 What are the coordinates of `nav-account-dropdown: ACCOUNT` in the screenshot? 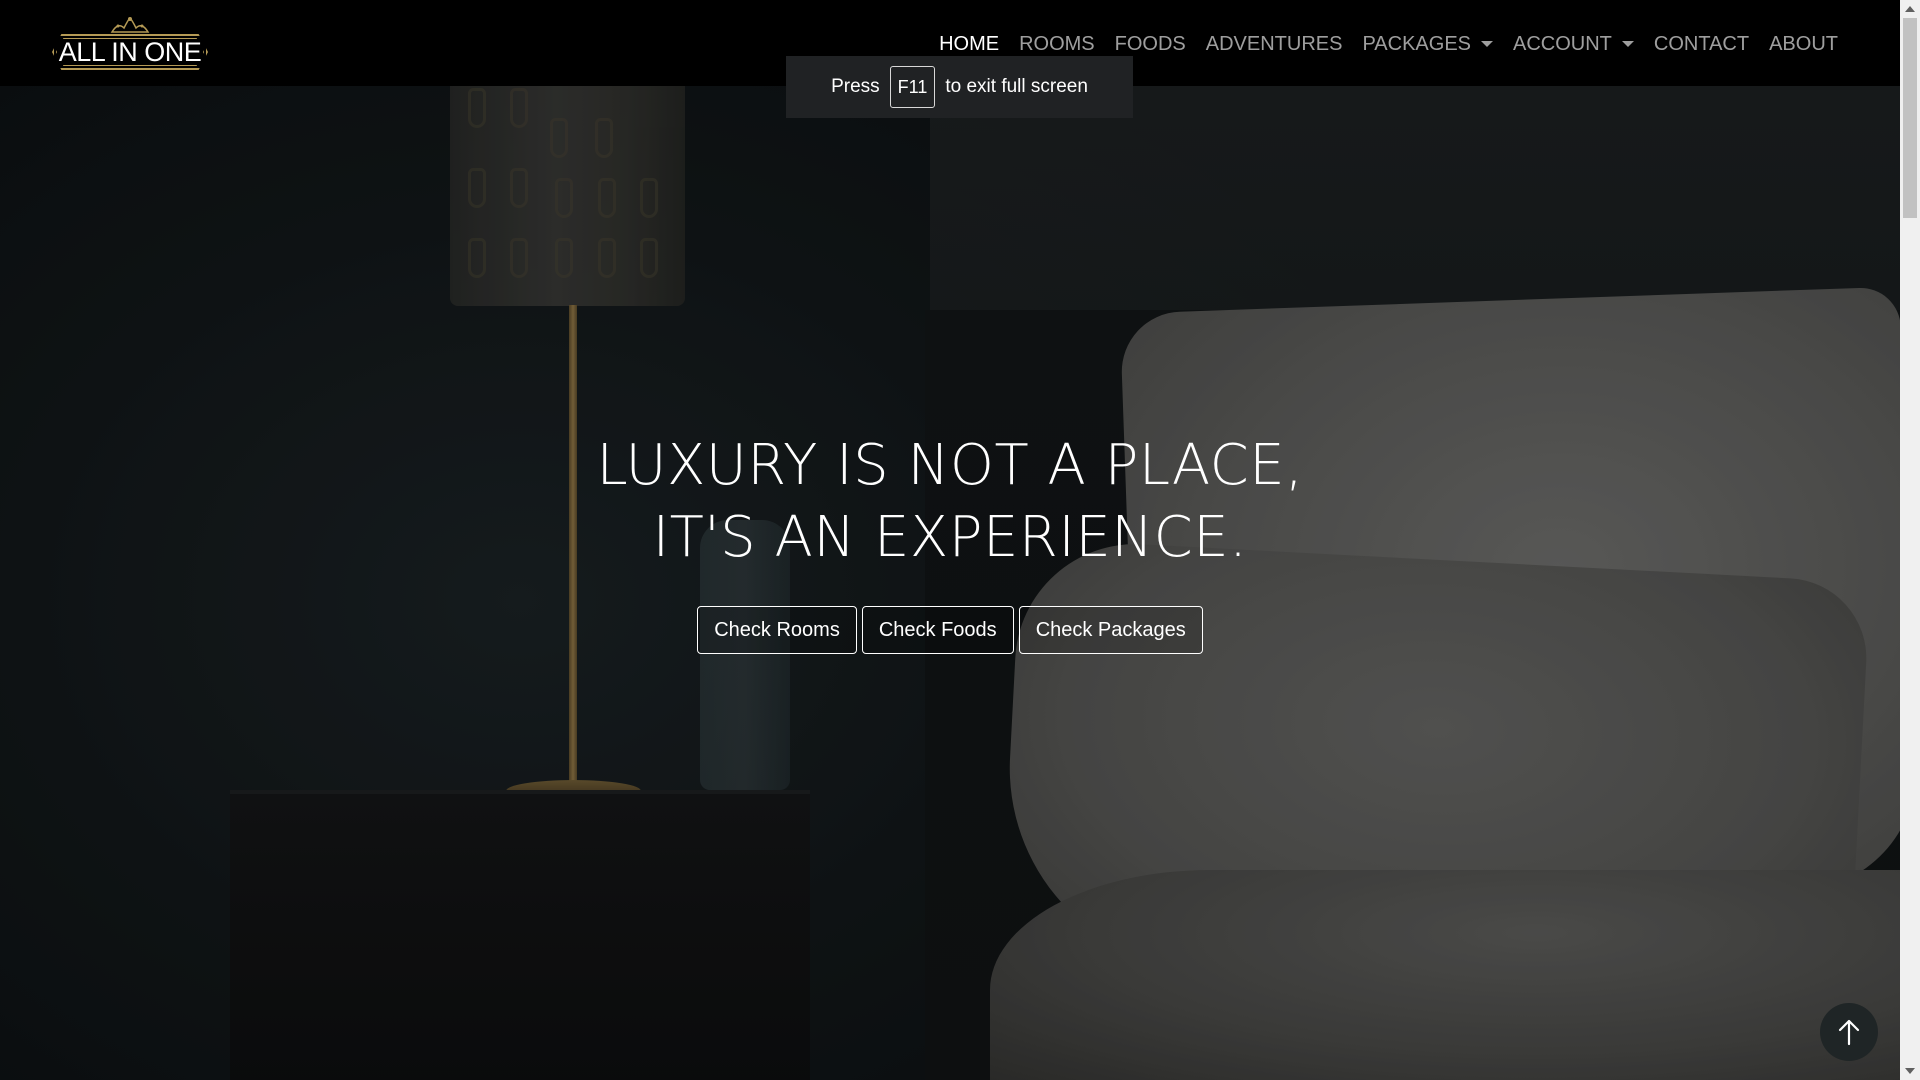 It's located at (1573, 44).